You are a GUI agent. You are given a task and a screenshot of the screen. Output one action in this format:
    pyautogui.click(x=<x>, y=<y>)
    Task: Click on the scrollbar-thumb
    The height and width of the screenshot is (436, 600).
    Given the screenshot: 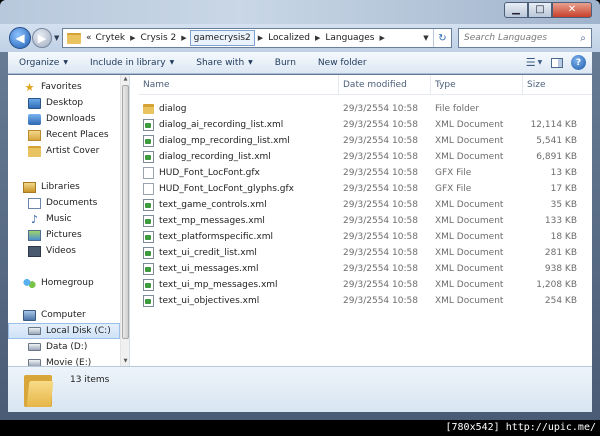 What is the action you would take?
    pyautogui.click(x=125, y=212)
    